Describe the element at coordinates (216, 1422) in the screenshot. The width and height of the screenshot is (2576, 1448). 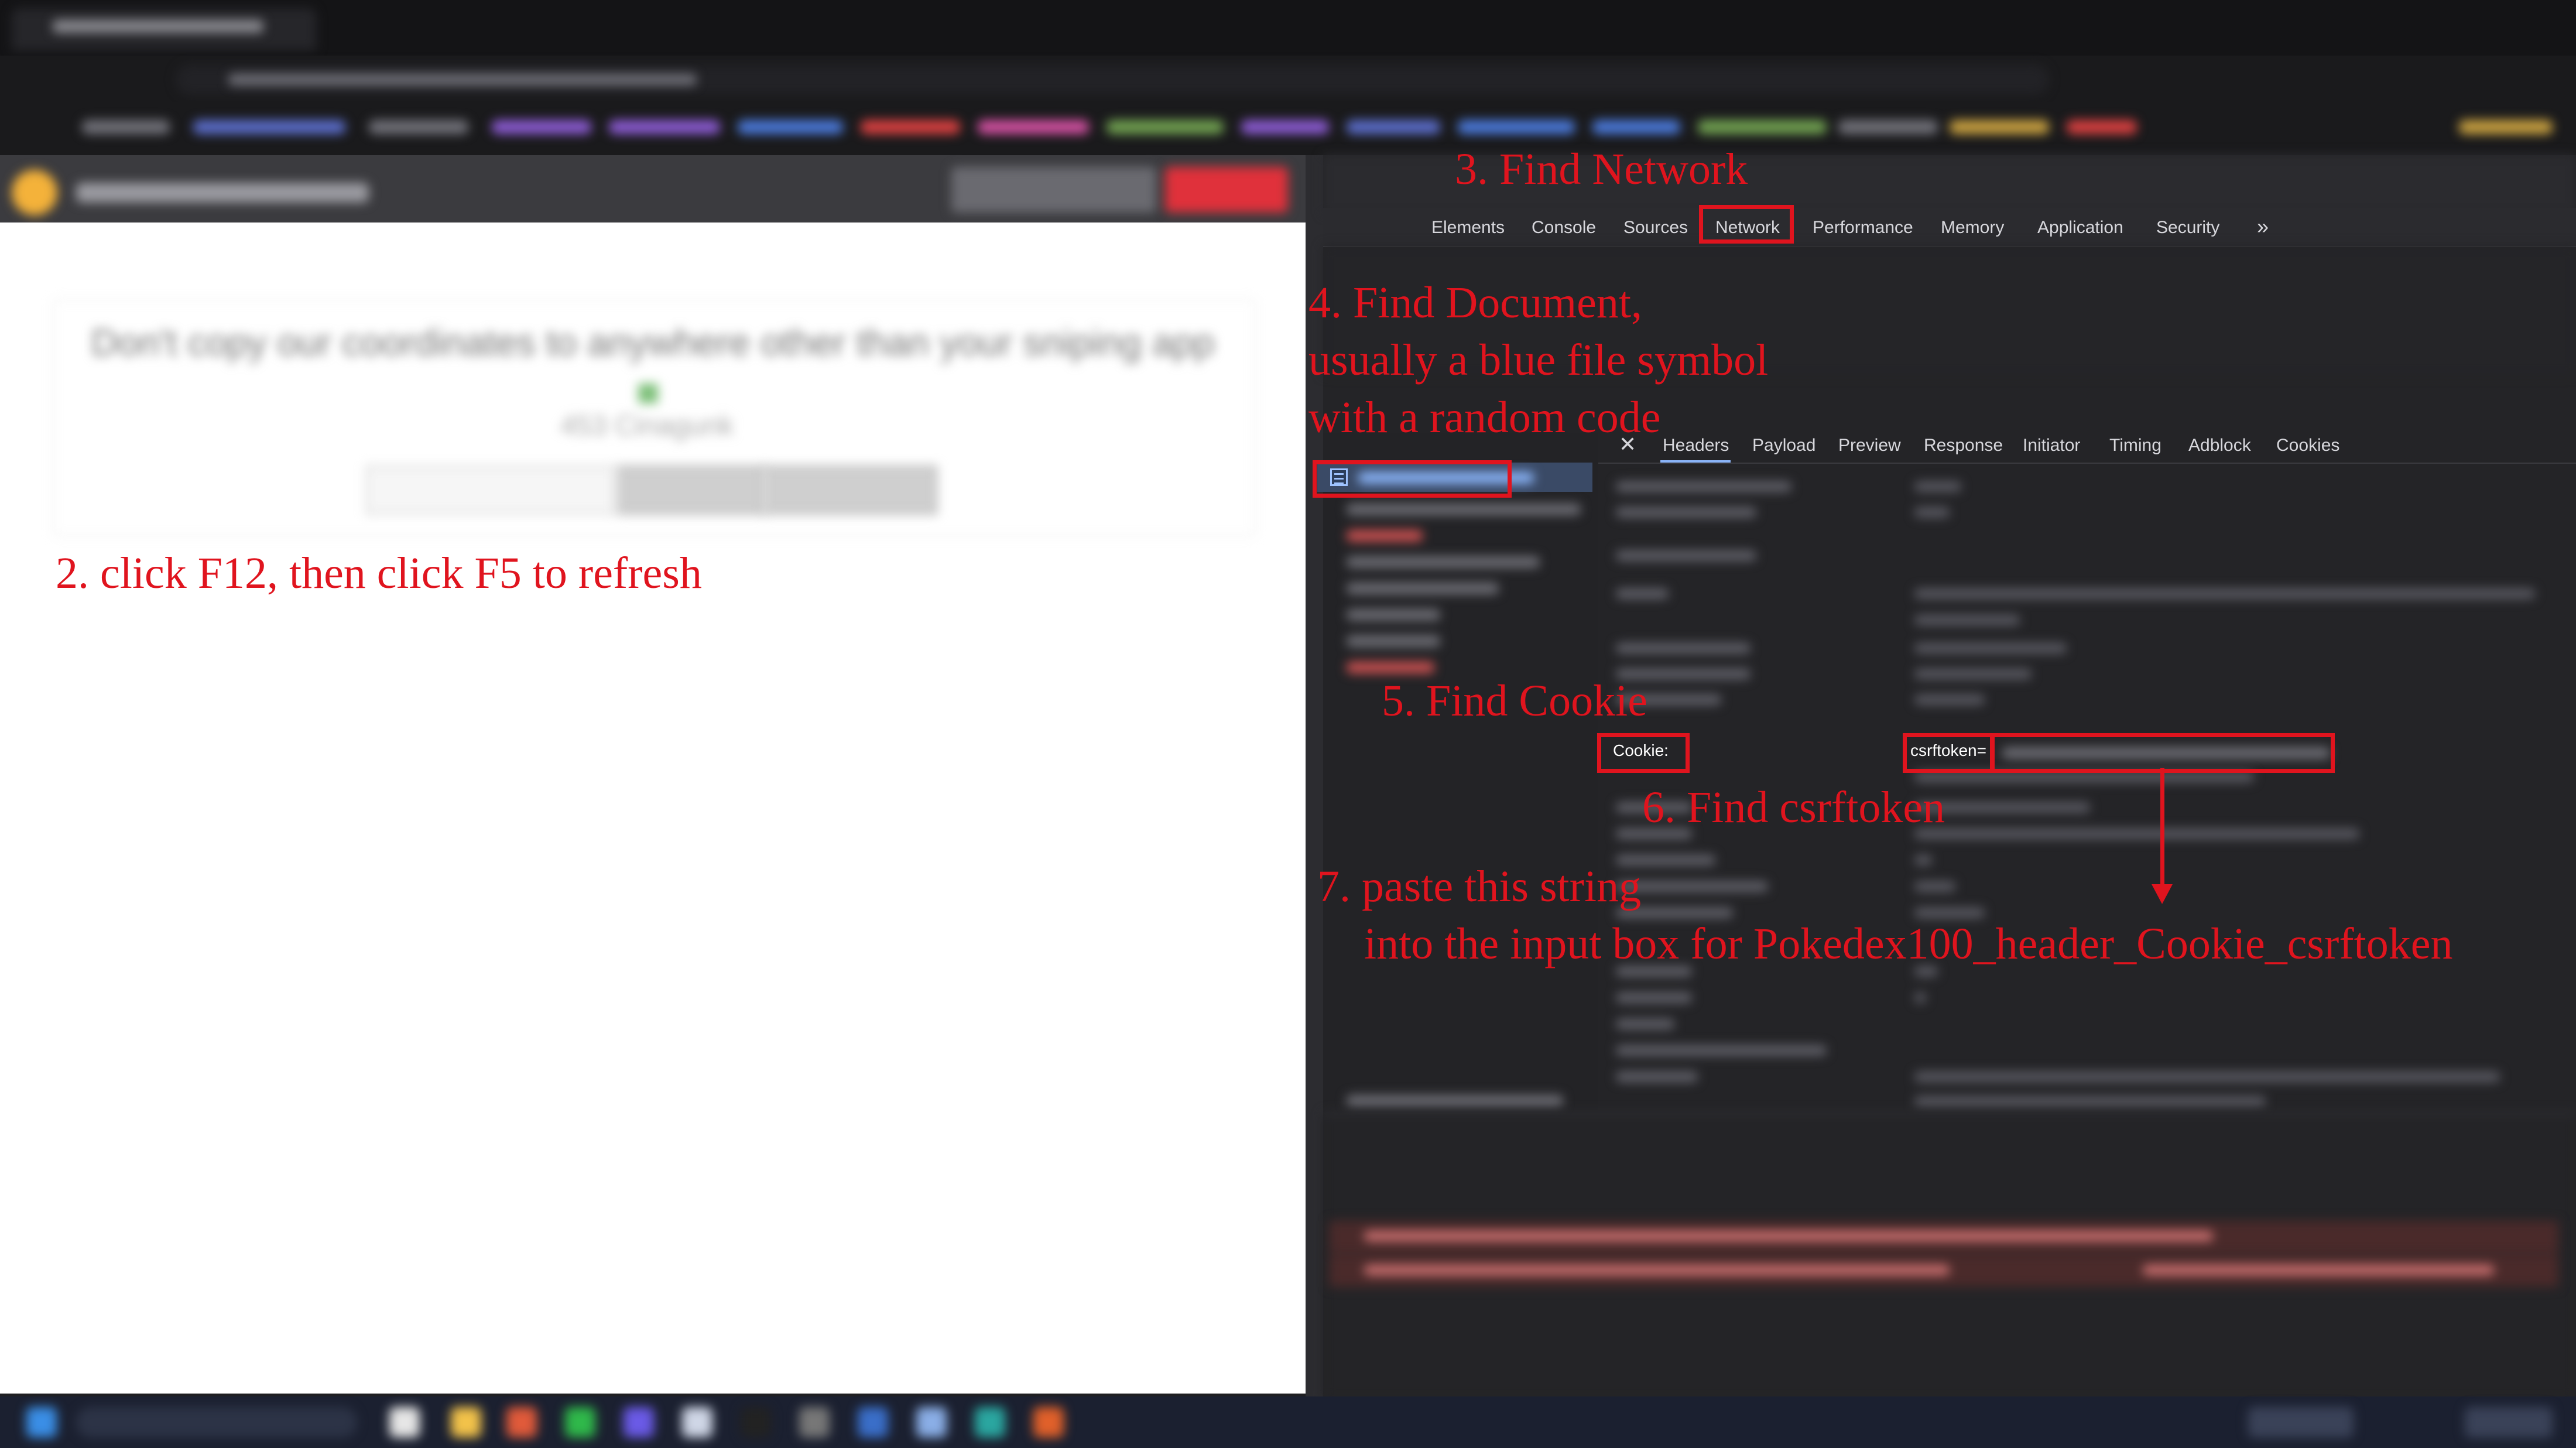
I see `search-icon` at that location.